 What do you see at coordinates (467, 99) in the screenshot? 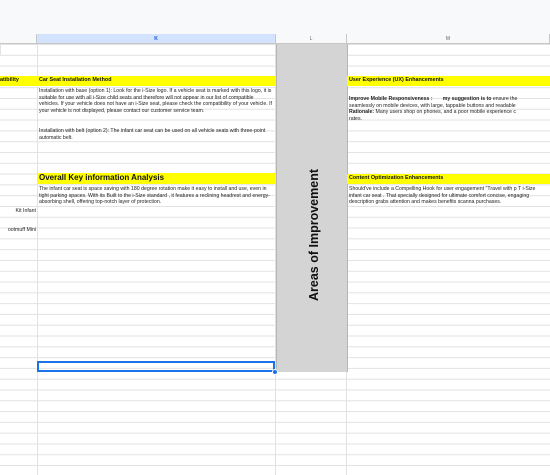
I see `ux-suggestion-label: my suggestion is to` at bounding box center [467, 99].